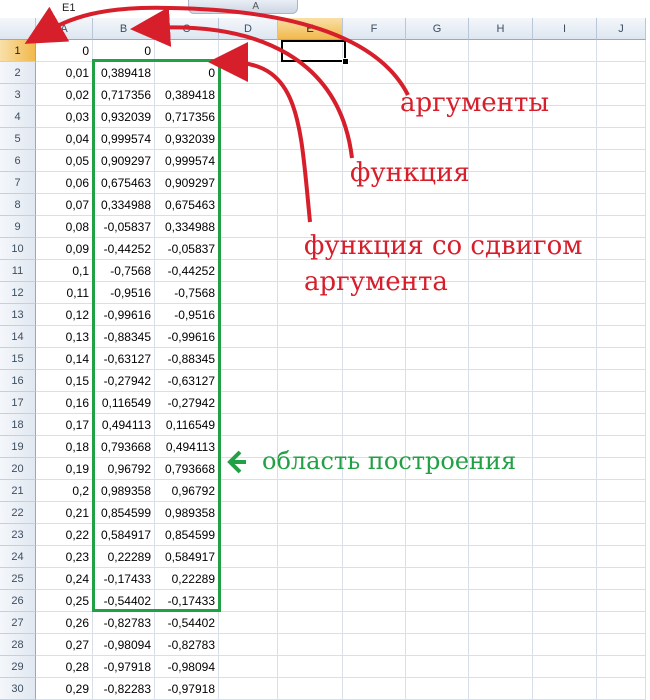  Describe the element at coordinates (501, 491) in the screenshot. I see `cell-h21` at that location.